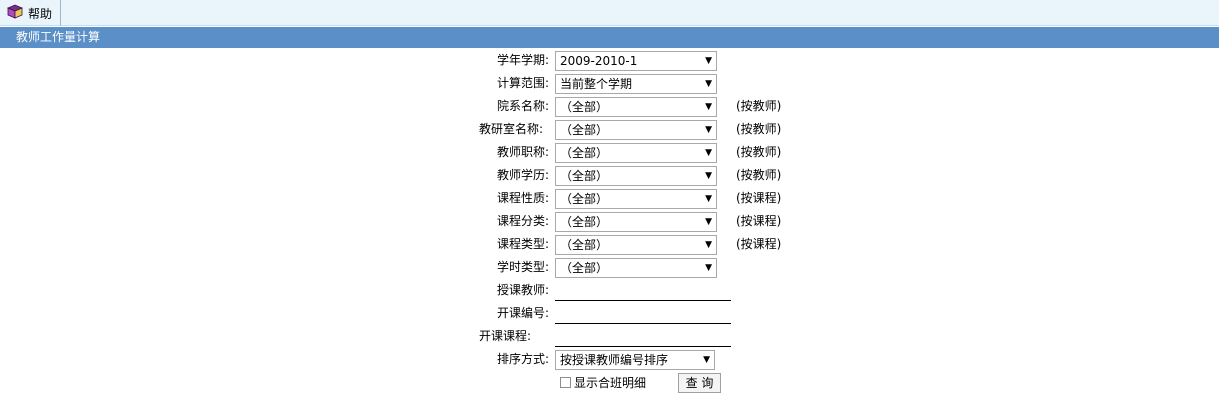  Describe the element at coordinates (522, 244) in the screenshot. I see `course-type-label: 课程类型:` at that location.